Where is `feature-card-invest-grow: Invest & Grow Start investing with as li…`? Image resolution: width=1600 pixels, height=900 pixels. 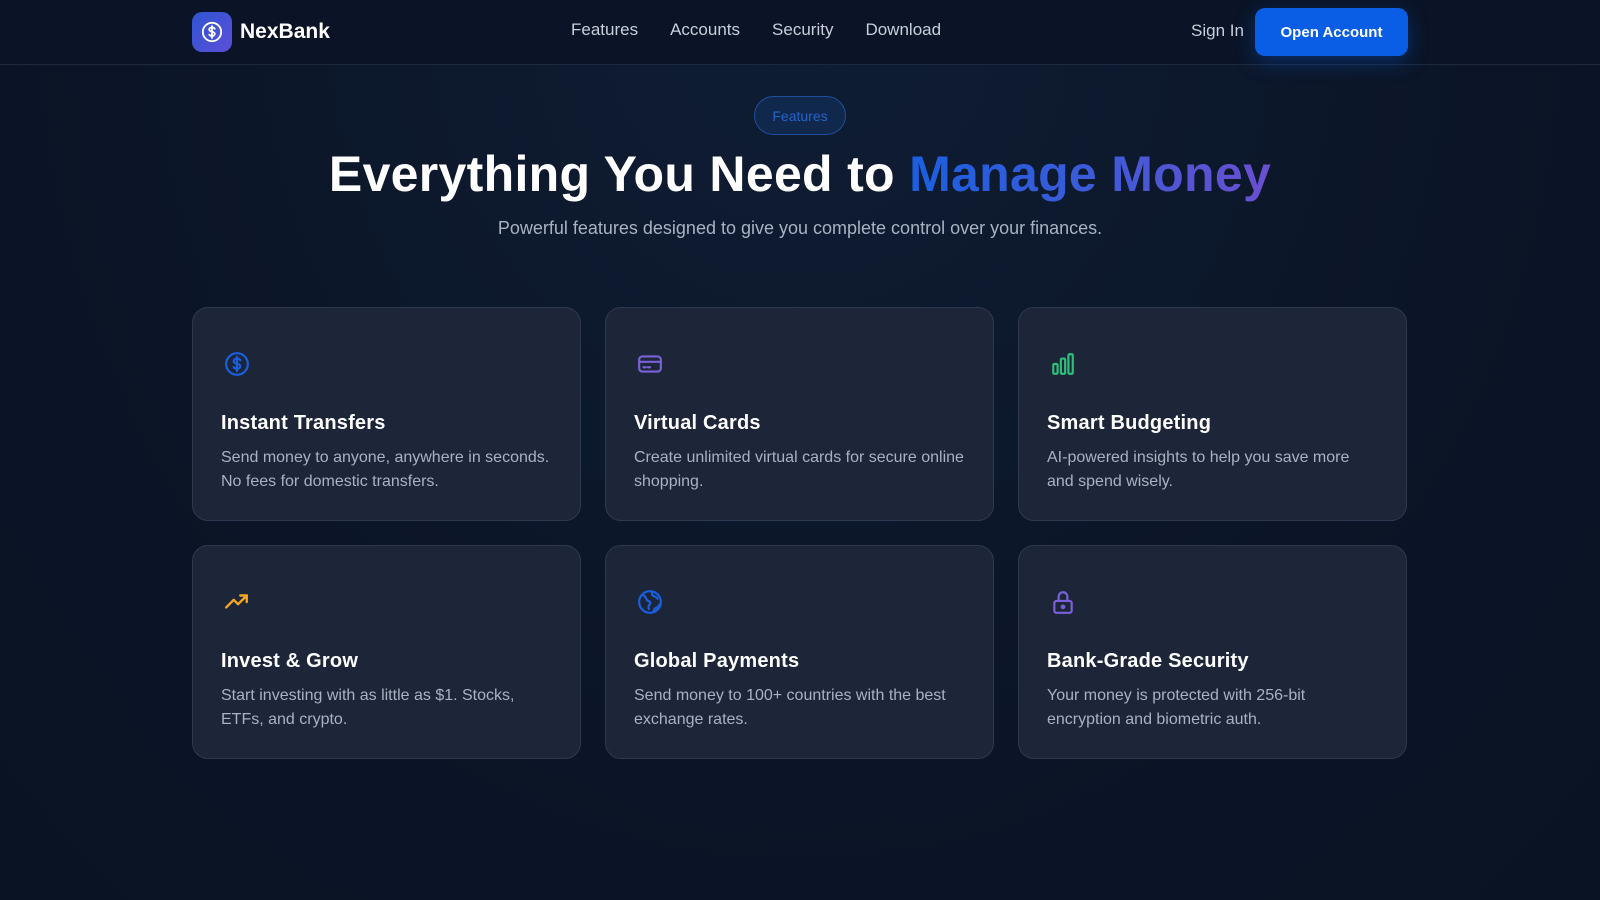 feature-card-invest-grow: Invest & Grow Start investing with as li… is located at coordinates (386, 652).